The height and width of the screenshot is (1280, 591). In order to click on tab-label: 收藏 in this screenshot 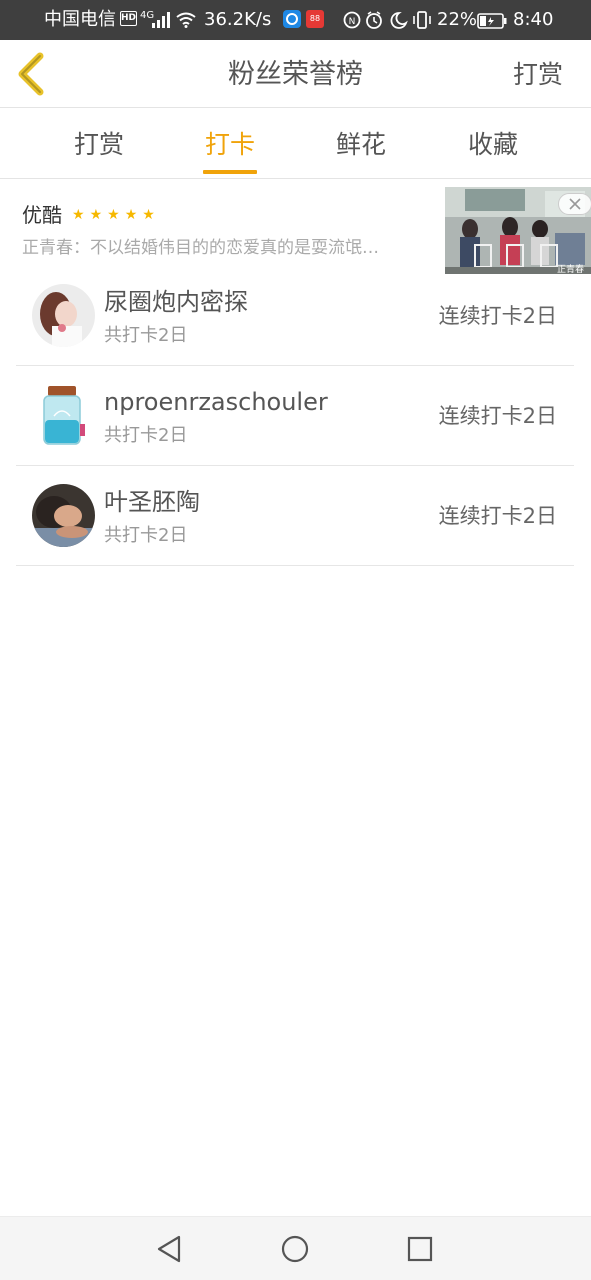, I will do `click(492, 144)`.